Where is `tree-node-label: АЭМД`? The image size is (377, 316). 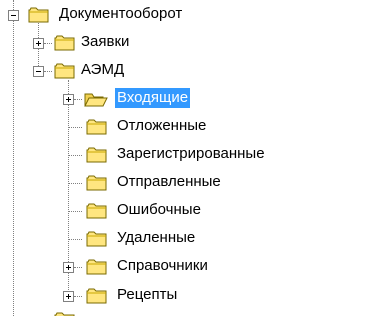
tree-node-label: АЭМД is located at coordinates (102, 70).